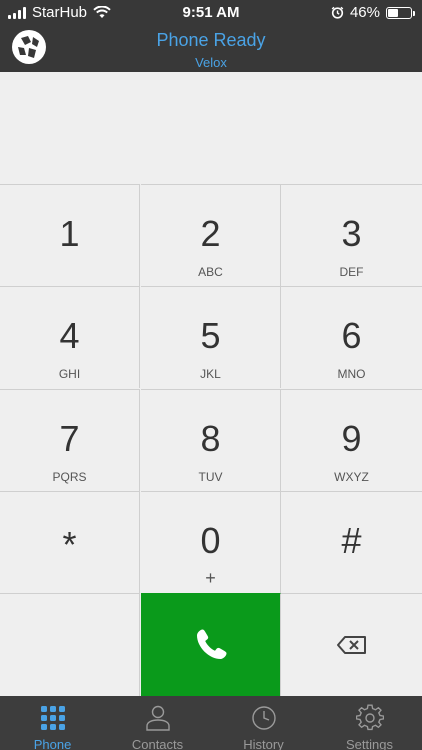  I want to click on tab-contacts: Contacts, so click(157, 723).